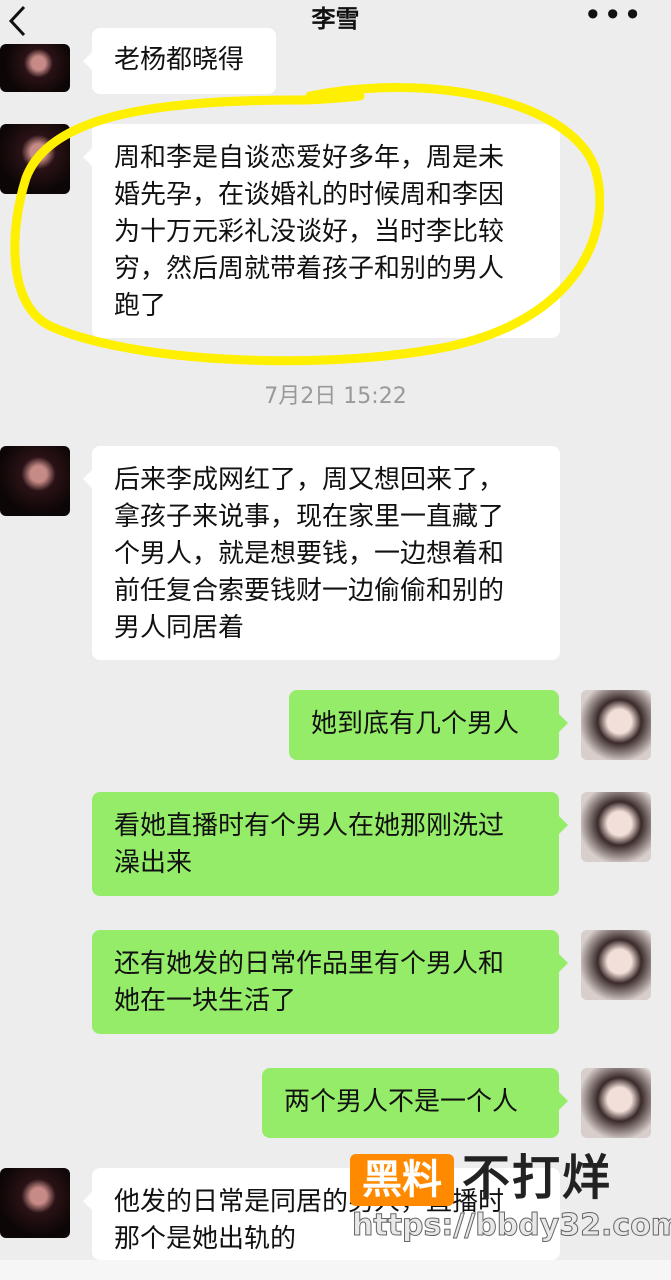 The image size is (671, 1280). What do you see at coordinates (428, 725) in the screenshot?
I see `message-bubble: 她到底有几个男人` at bounding box center [428, 725].